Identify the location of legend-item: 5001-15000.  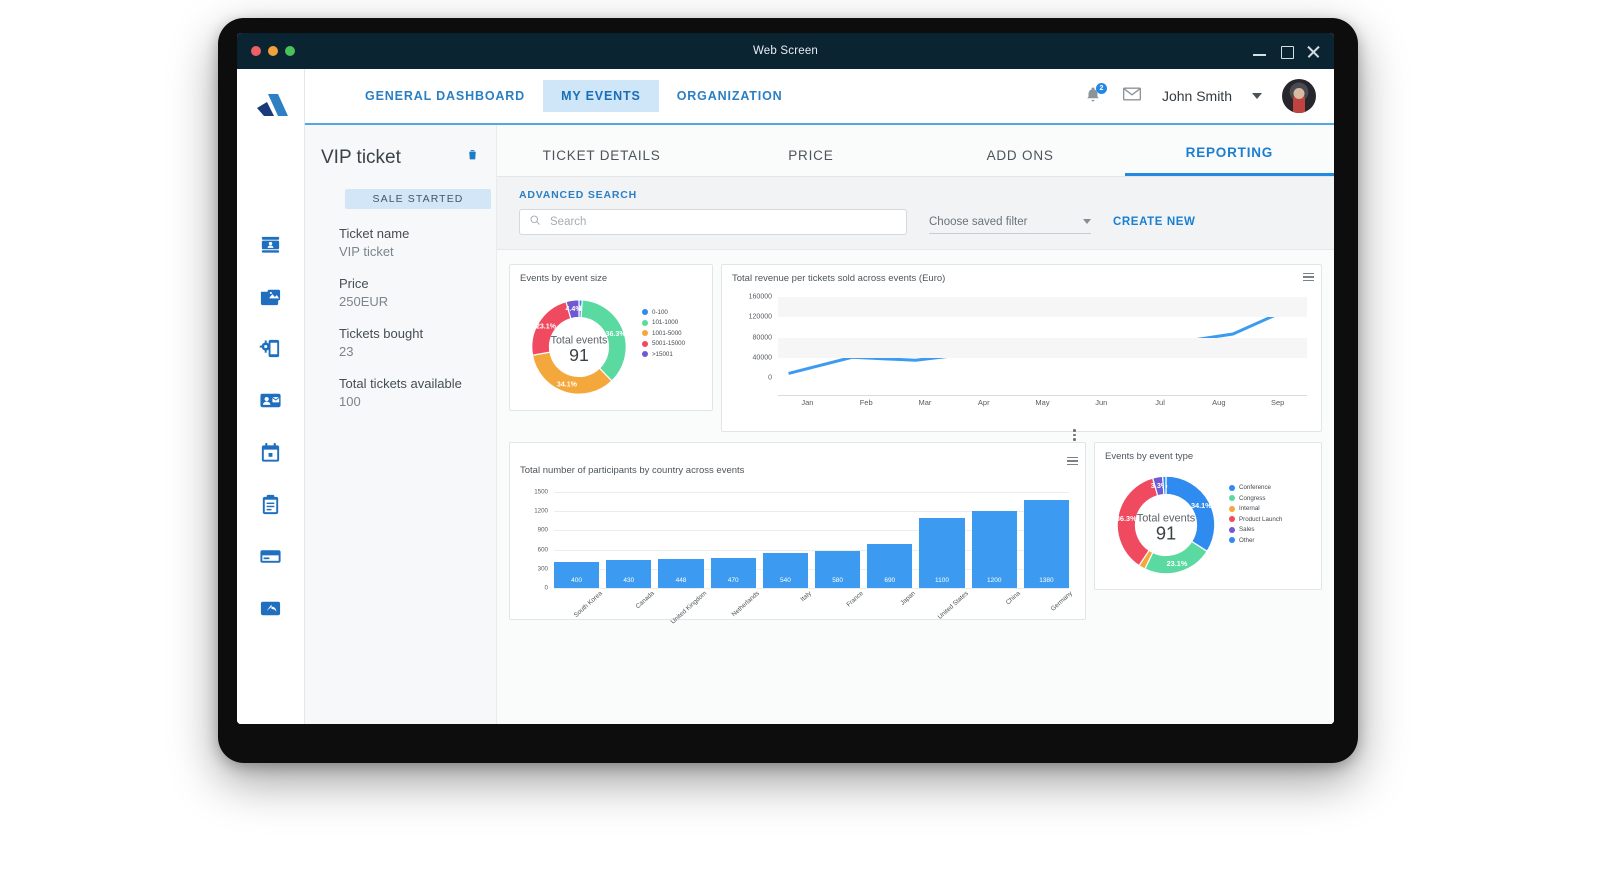
(663, 343).